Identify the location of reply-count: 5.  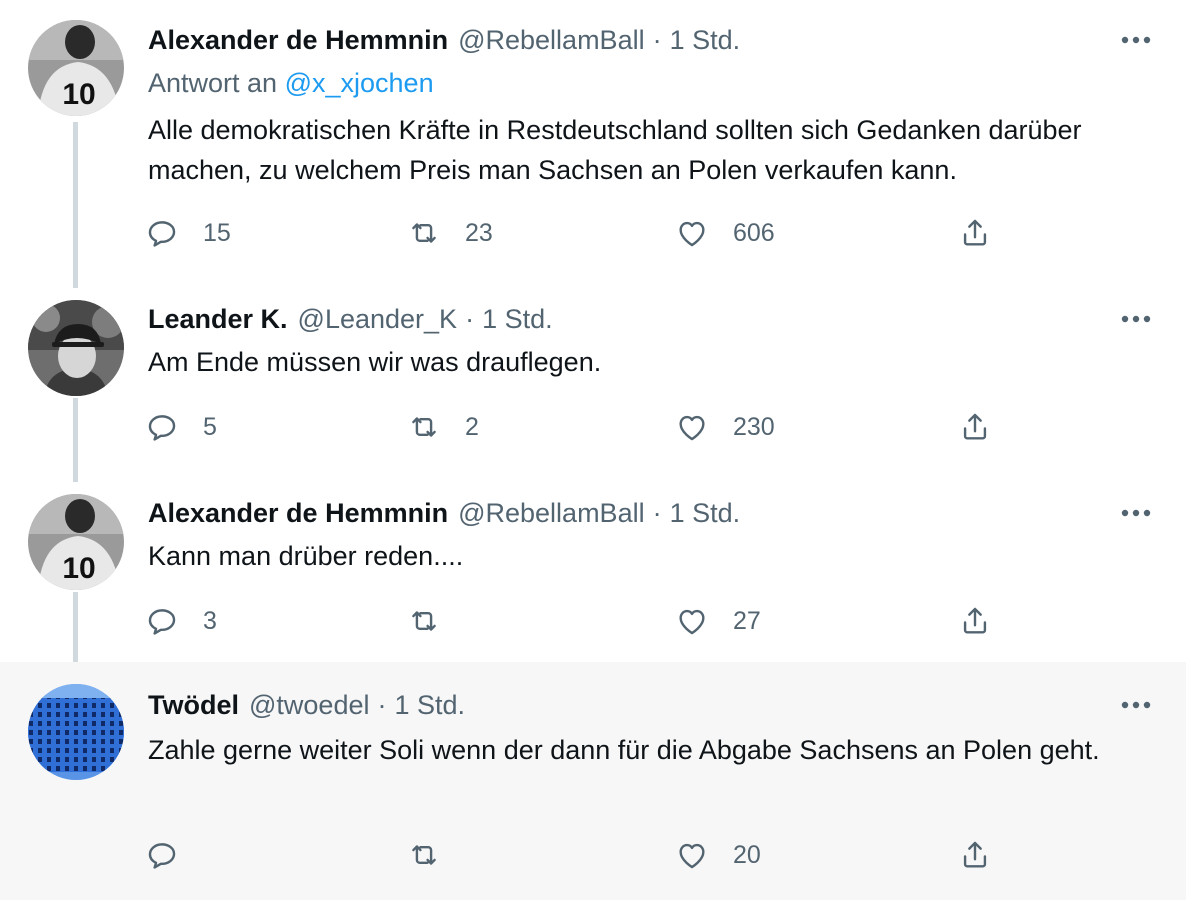
(210, 426).